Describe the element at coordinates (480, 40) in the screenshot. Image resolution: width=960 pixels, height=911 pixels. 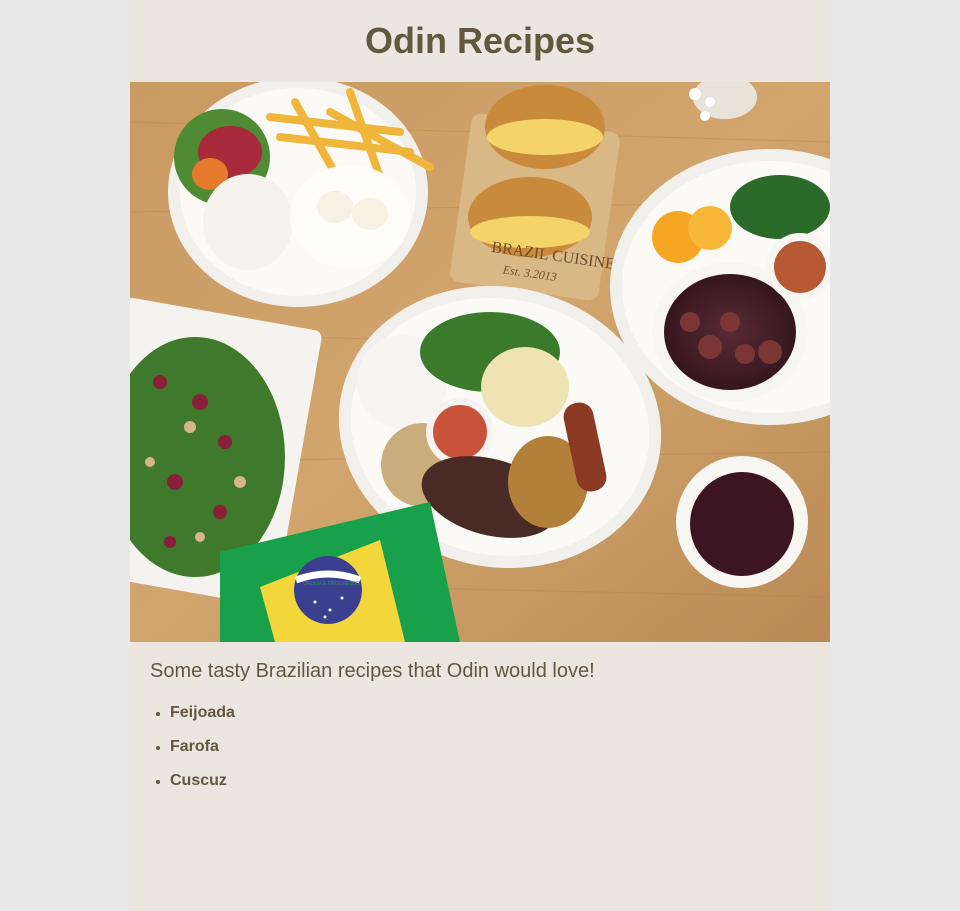
I see `page-title: Odin Recipes` at that location.